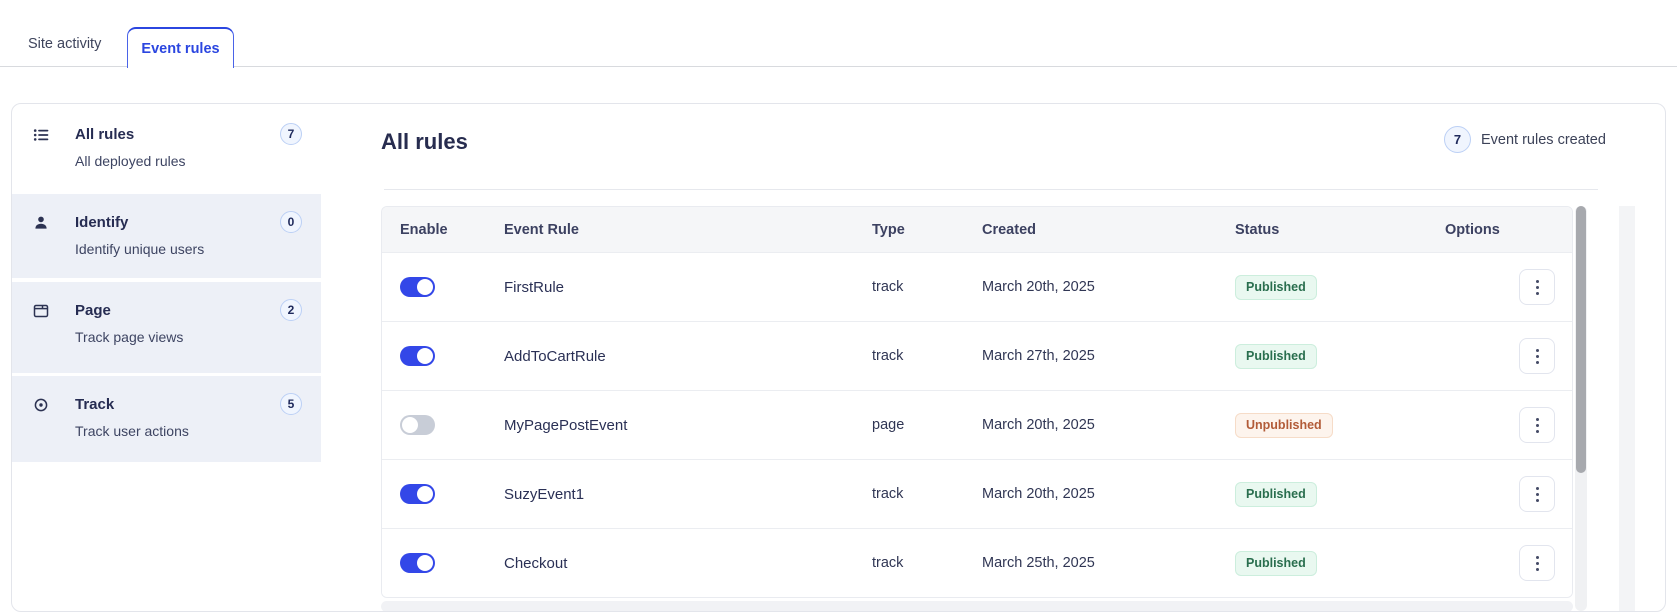 This screenshot has height=616, width=1677. What do you see at coordinates (166, 236) in the screenshot?
I see `sidebar-item-identify: Identify Identify unique users 0` at bounding box center [166, 236].